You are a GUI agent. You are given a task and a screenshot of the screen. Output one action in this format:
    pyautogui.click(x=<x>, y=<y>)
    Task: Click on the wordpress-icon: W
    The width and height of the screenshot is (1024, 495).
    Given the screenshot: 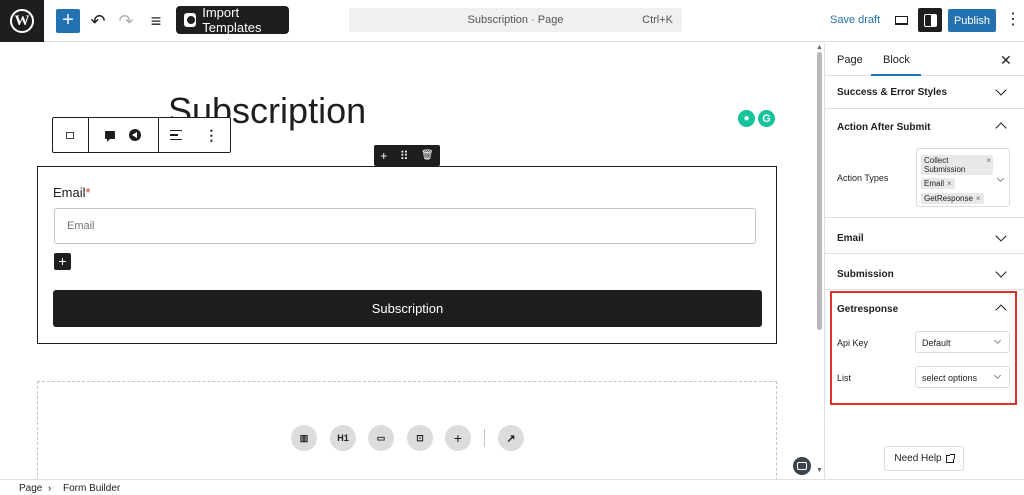 What is the action you would take?
    pyautogui.click(x=22, y=21)
    